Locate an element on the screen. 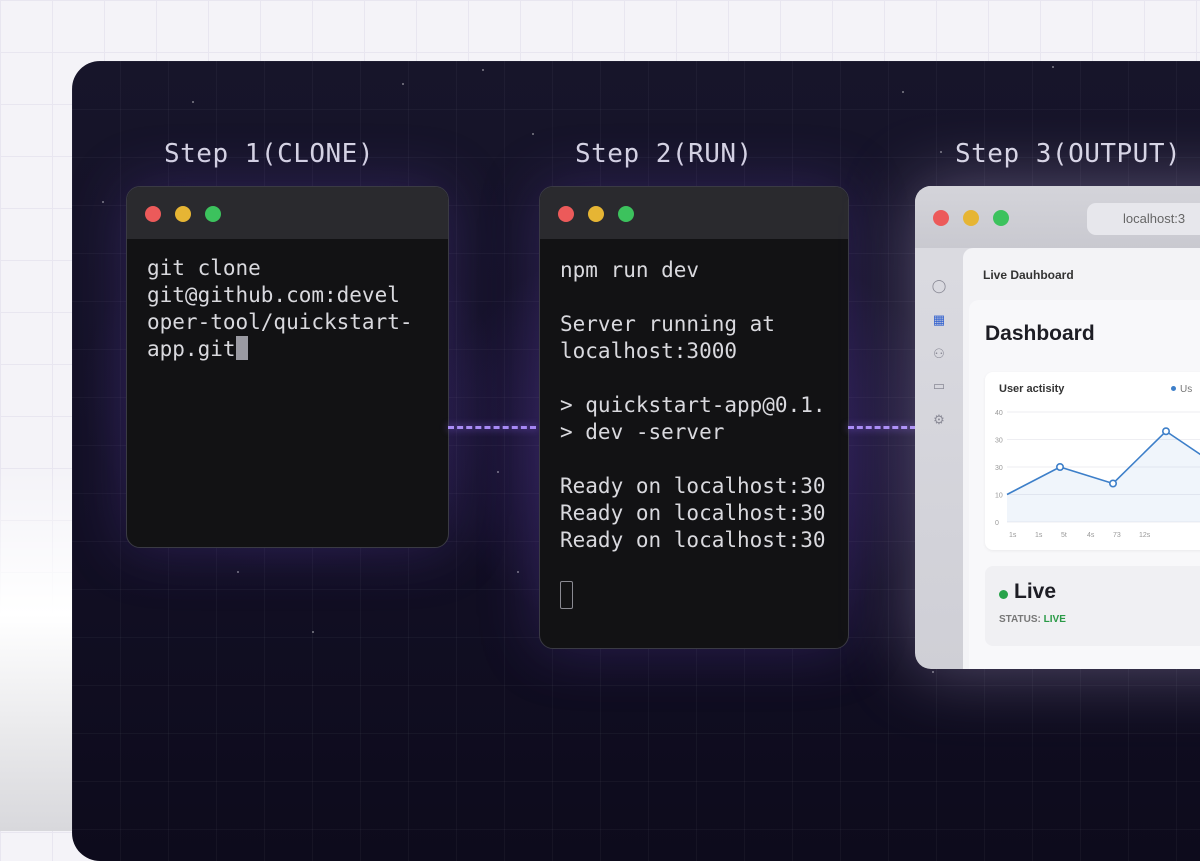  page-title: Dashboard is located at coordinates (1040, 333).